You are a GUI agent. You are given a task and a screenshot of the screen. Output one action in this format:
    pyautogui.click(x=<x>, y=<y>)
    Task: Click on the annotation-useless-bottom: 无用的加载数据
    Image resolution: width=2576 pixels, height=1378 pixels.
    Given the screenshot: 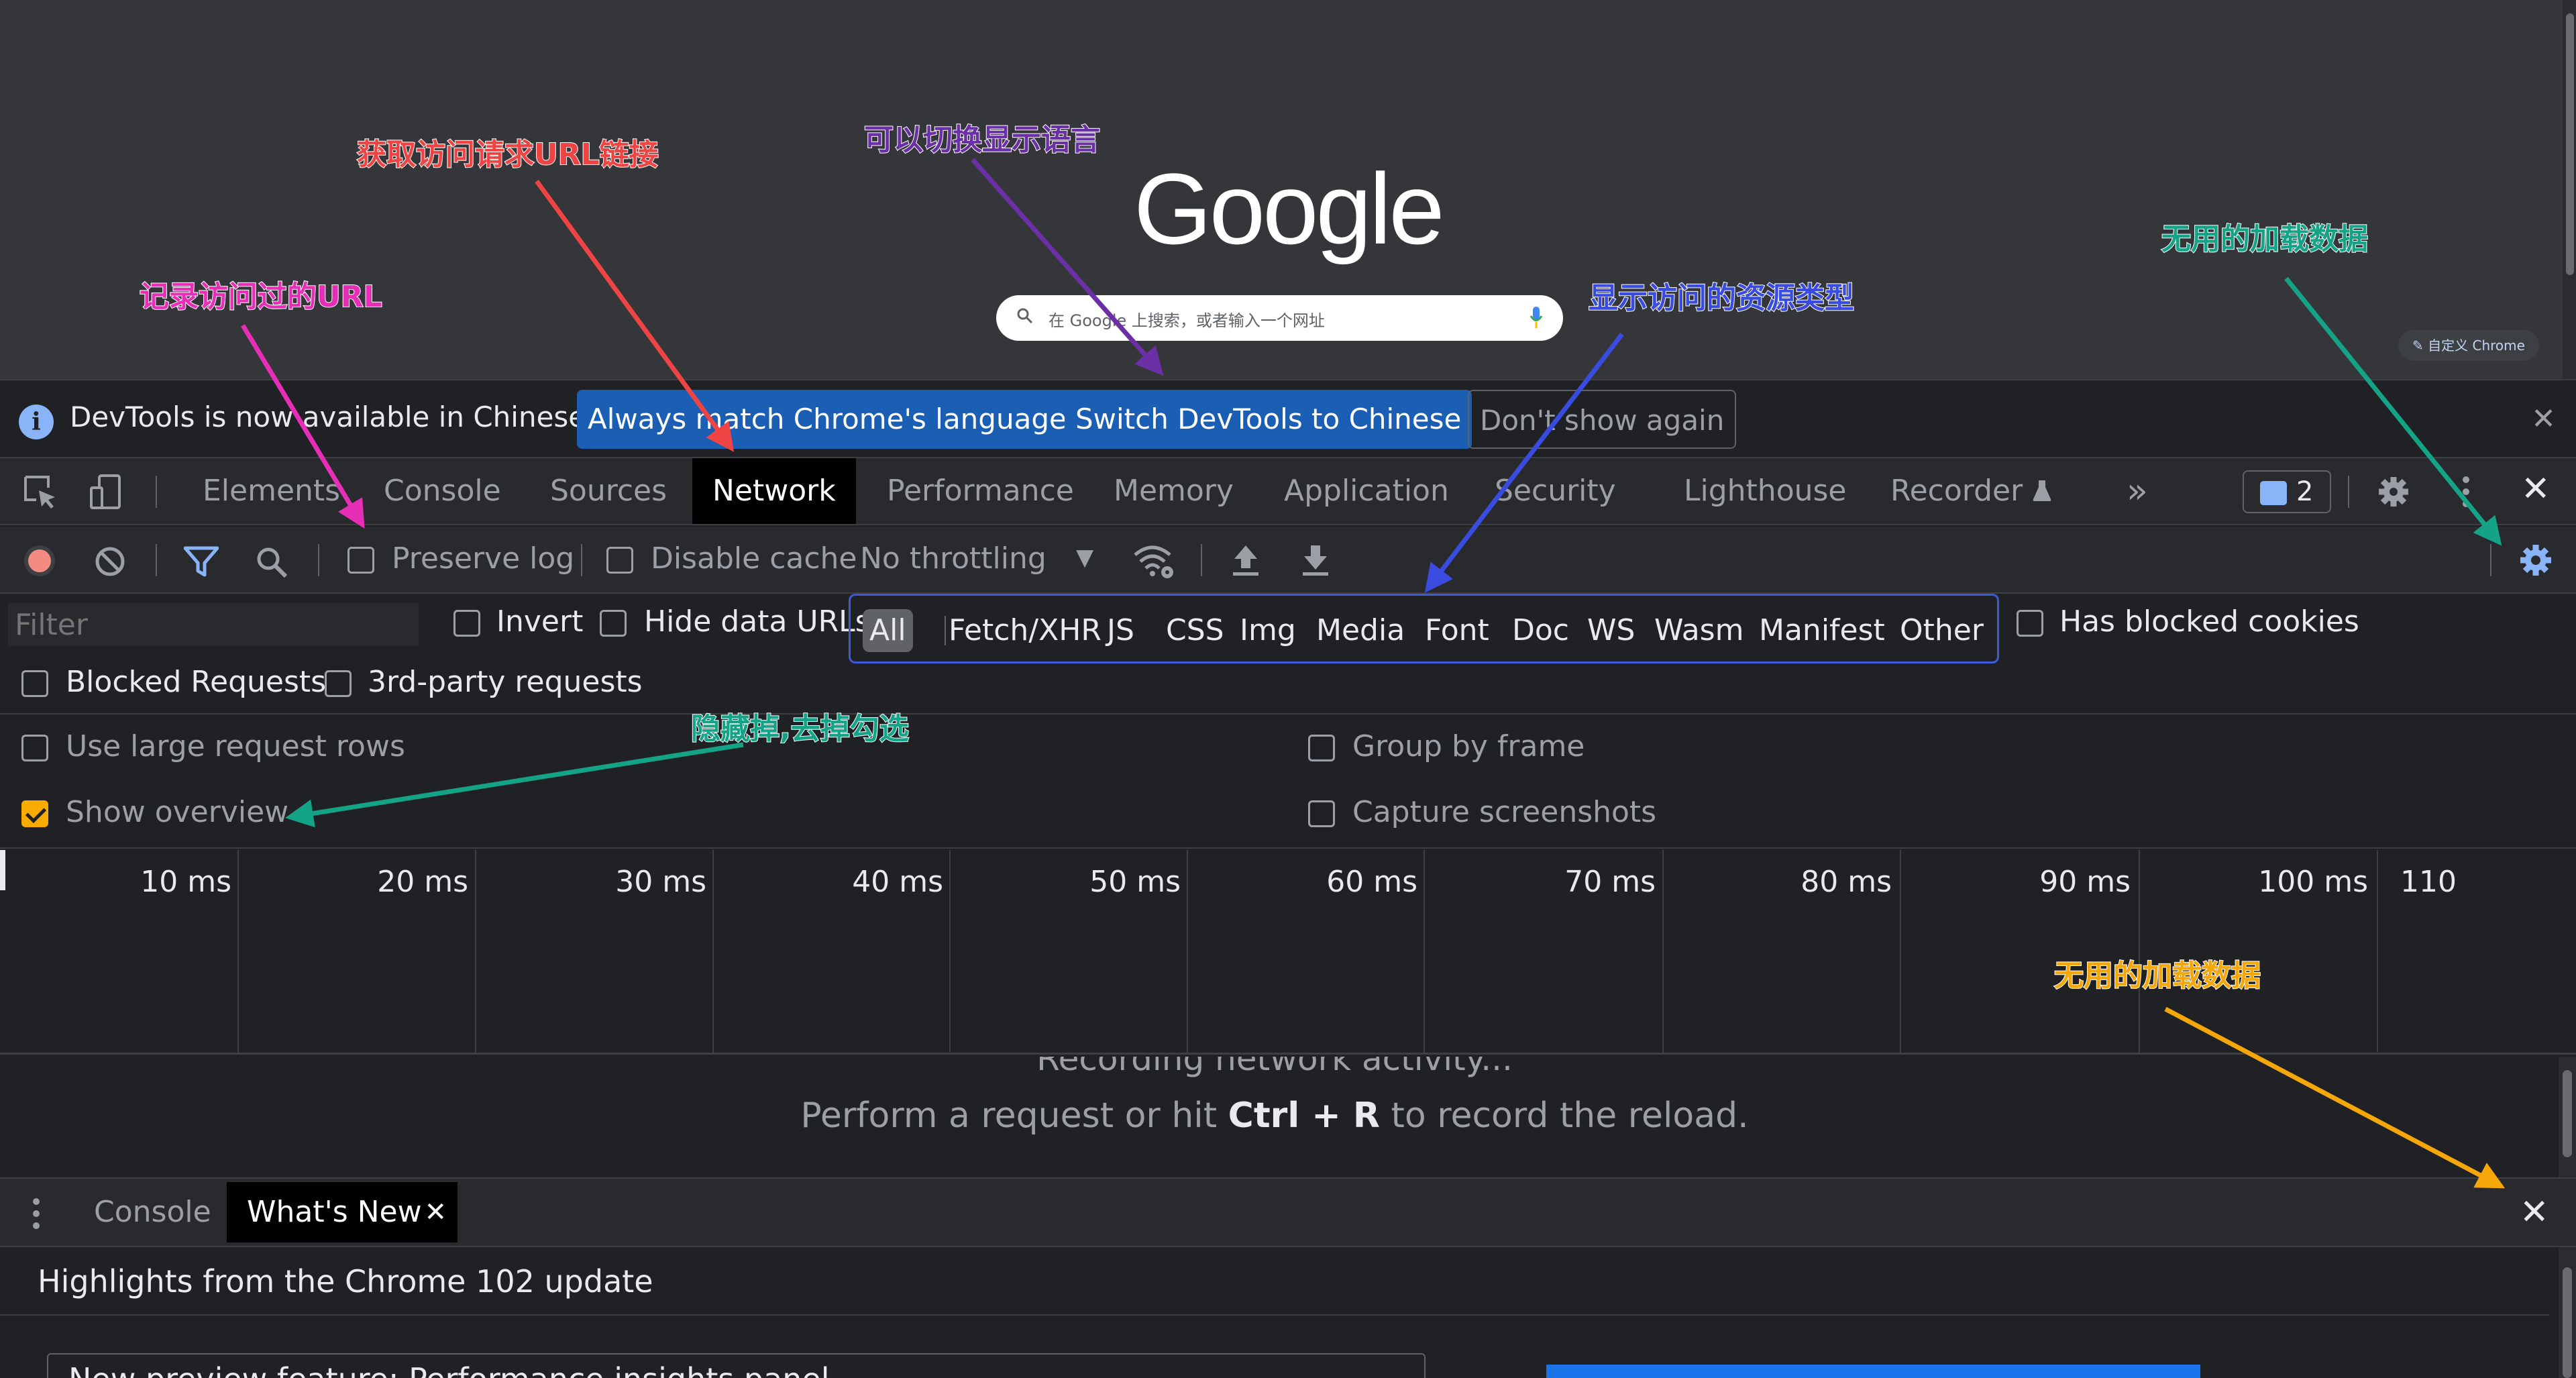 What is the action you would take?
    pyautogui.click(x=2157, y=976)
    